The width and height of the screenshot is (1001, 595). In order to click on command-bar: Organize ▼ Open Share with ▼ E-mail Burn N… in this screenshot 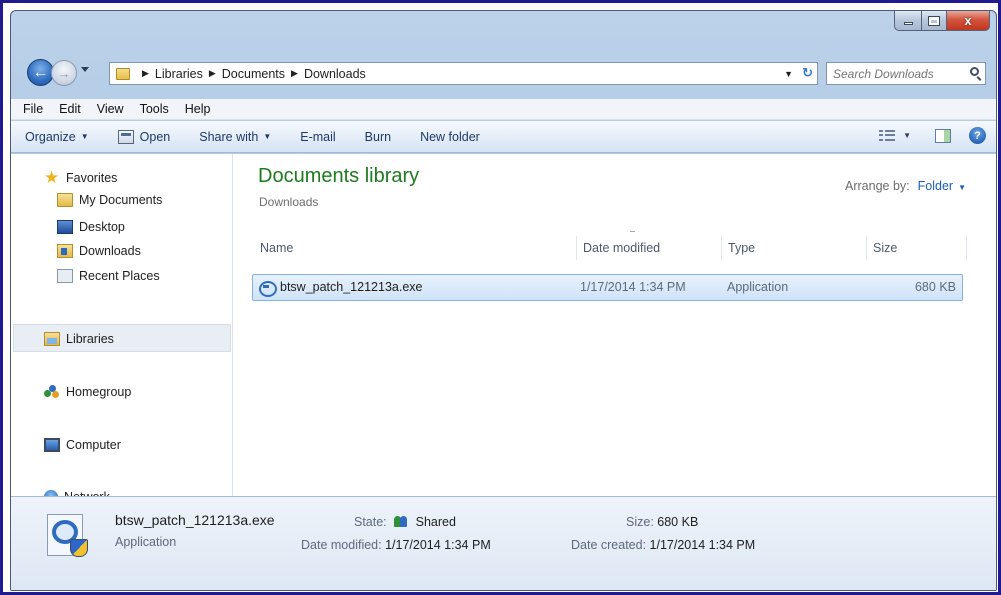, I will do `click(503, 137)`.